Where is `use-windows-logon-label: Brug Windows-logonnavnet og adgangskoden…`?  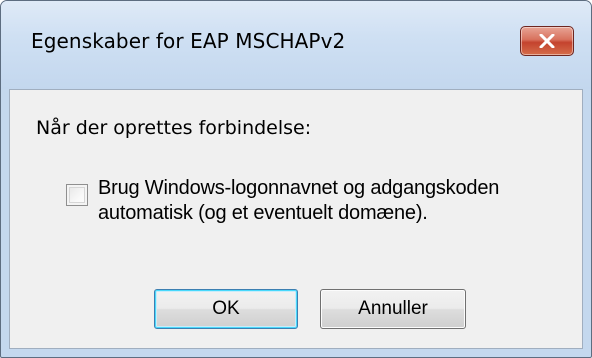
use-windows-logon-label: Brug Windows-logonnavnet og adgangskoden… is located at coordinates (333, 201).